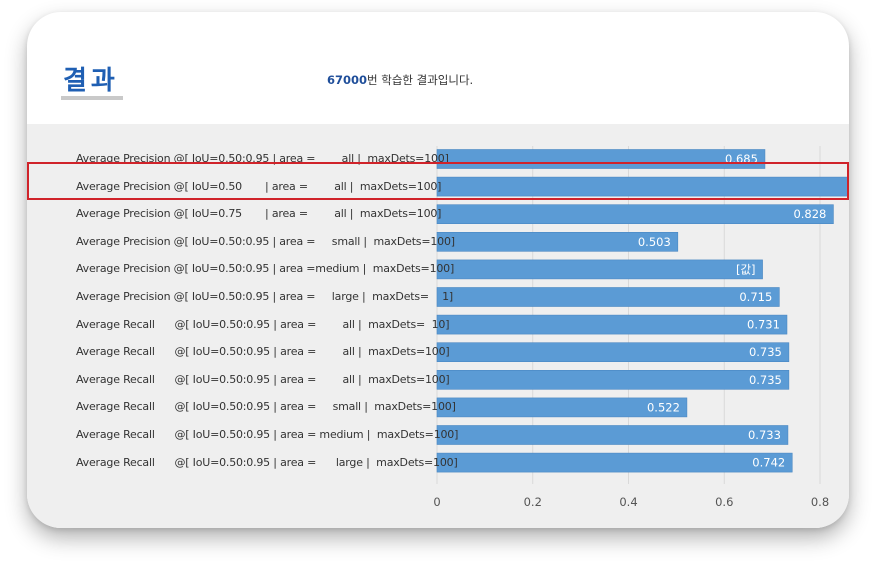 This screenshot has width=876, height=571. Describe the element at coordinates (628, 502) in the screenshot. I see `x-tick-label: 0.4` at that location.